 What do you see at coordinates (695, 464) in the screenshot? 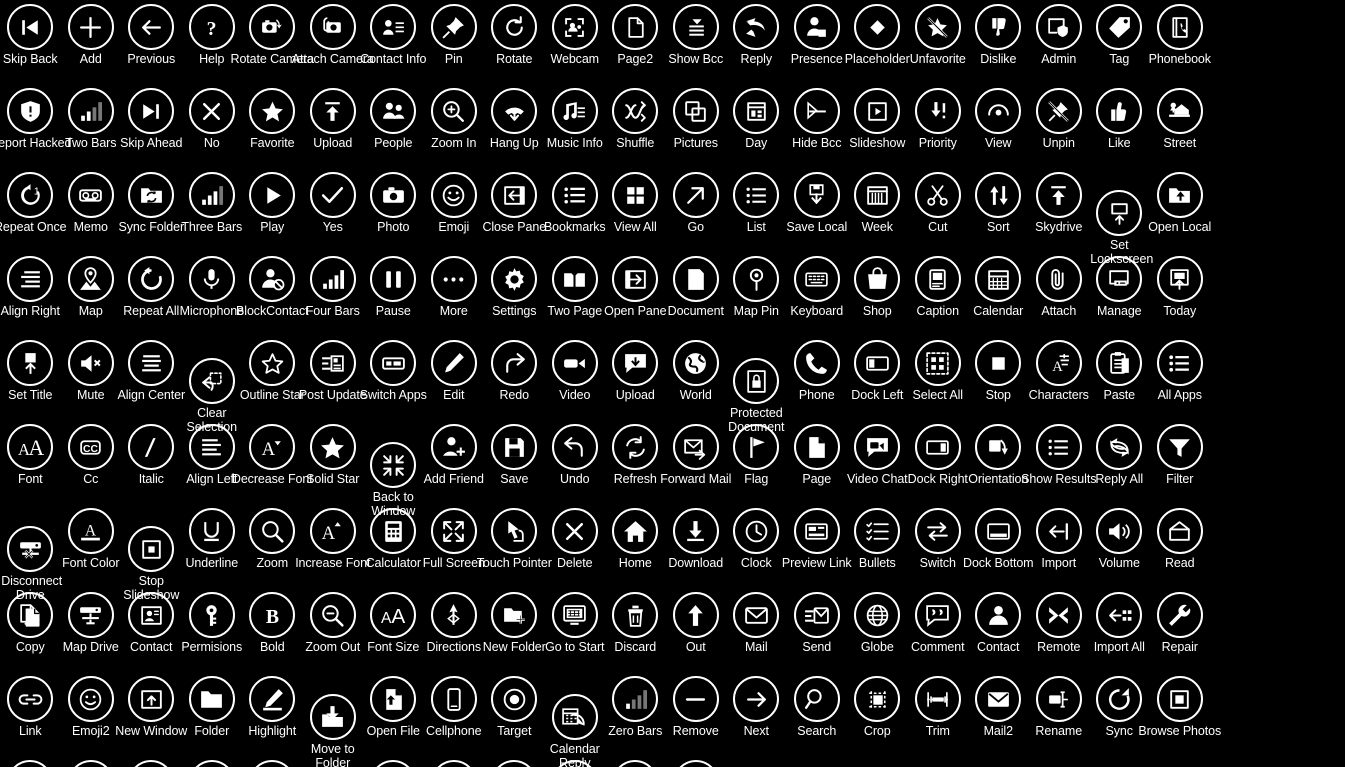
I see `icon-tile-forward-mail: Forward Mail` at bounding box center [695, 464].